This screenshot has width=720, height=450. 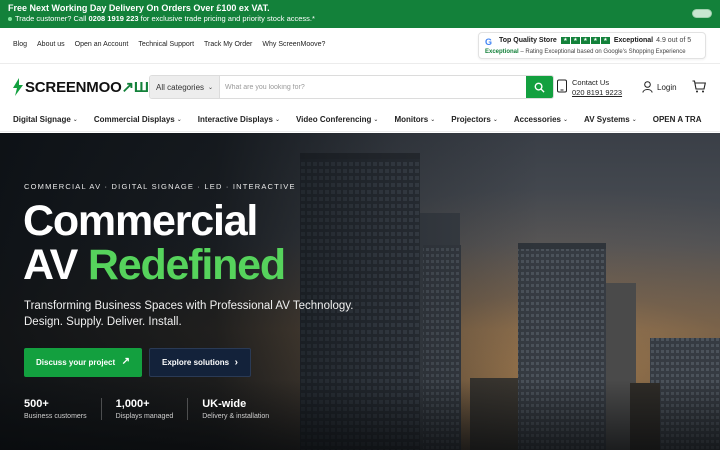 What do you see at coordinates (674, 40) in the screenshot?
I see `rating-score: 4.9 out of 5` at bounding box center [674, 40].